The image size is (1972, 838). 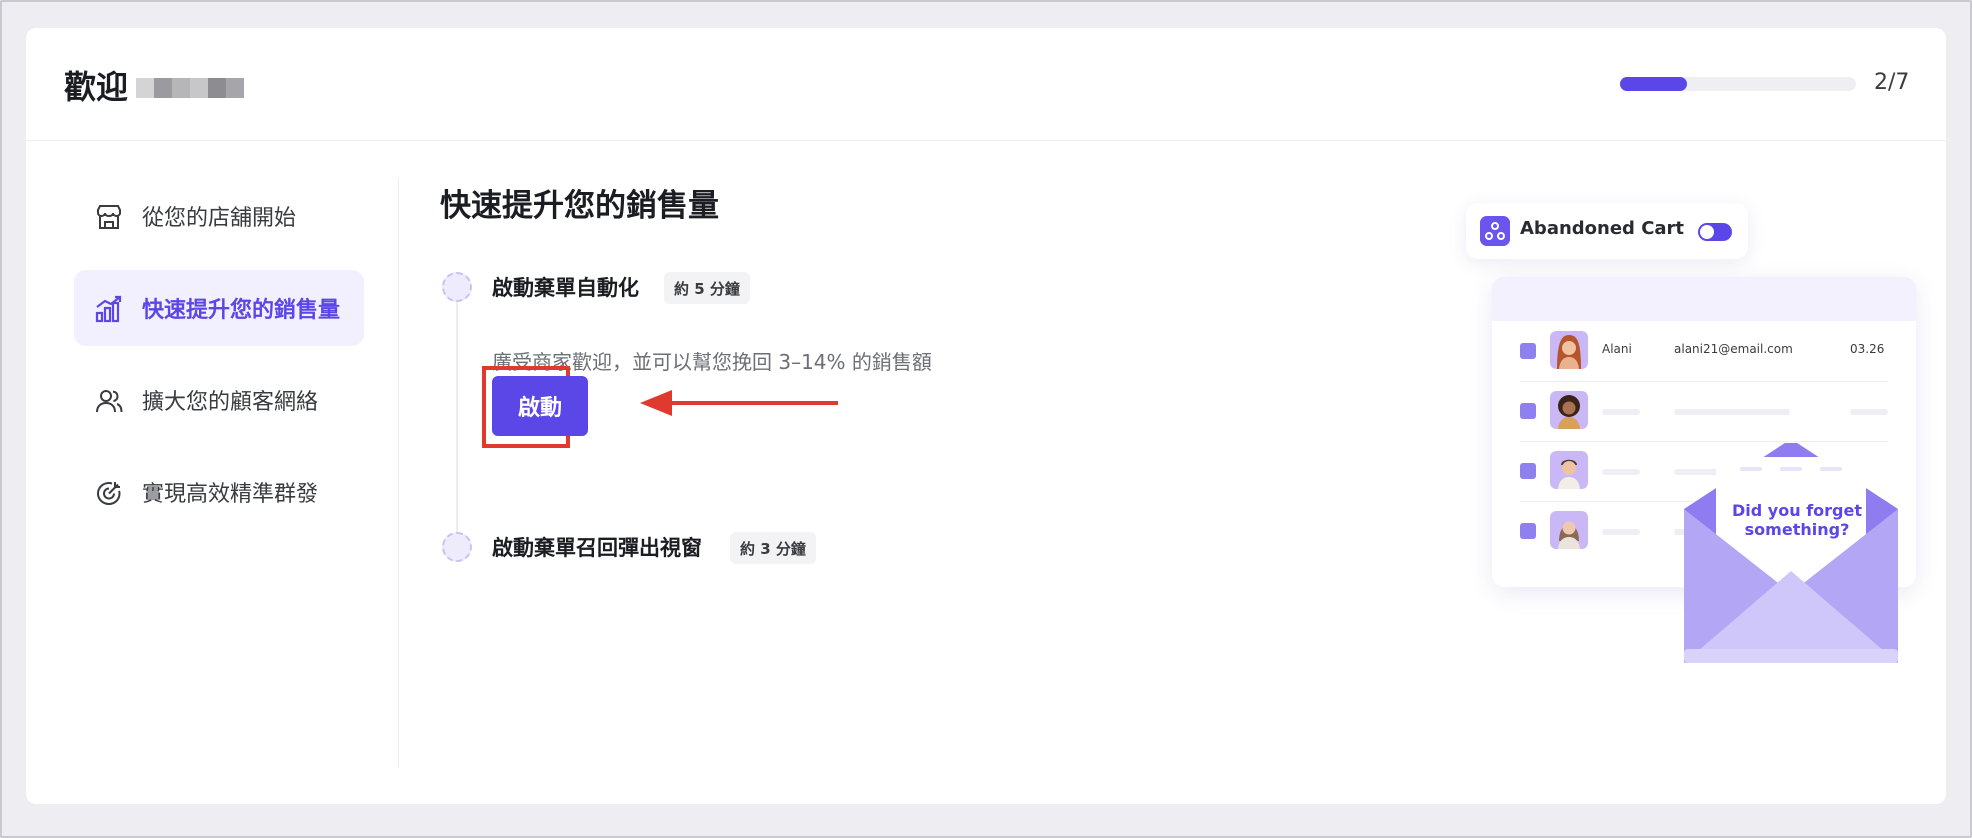 I want to click on redacted-store-name, so click(x=190, y=88).